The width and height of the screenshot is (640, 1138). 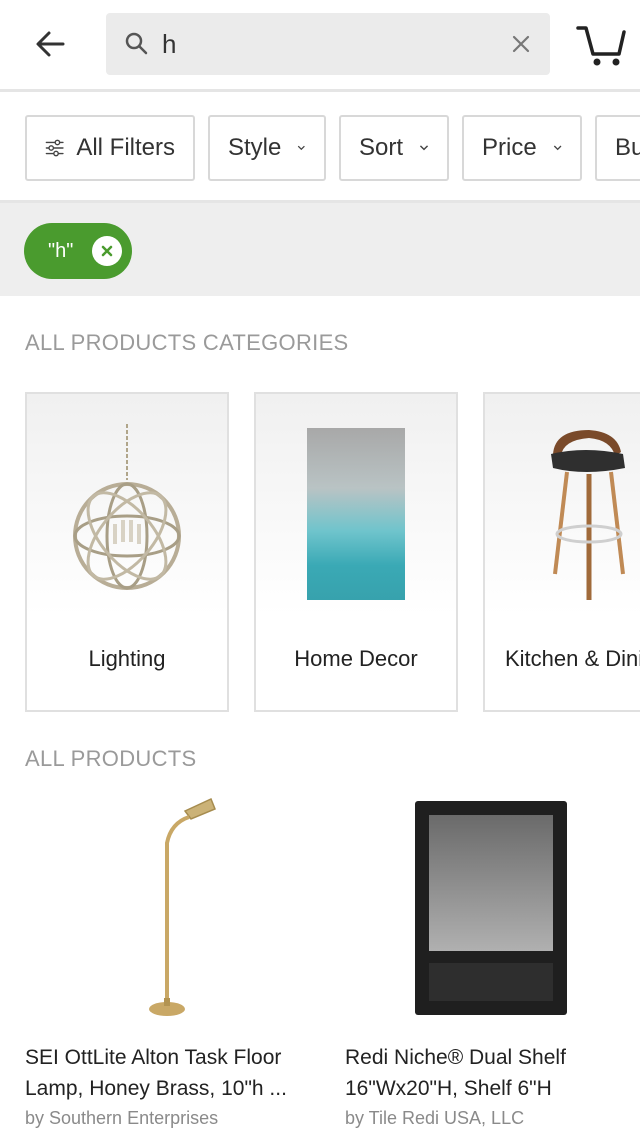 I want to click on sort-label: Sort, so click(x=381, y=147).